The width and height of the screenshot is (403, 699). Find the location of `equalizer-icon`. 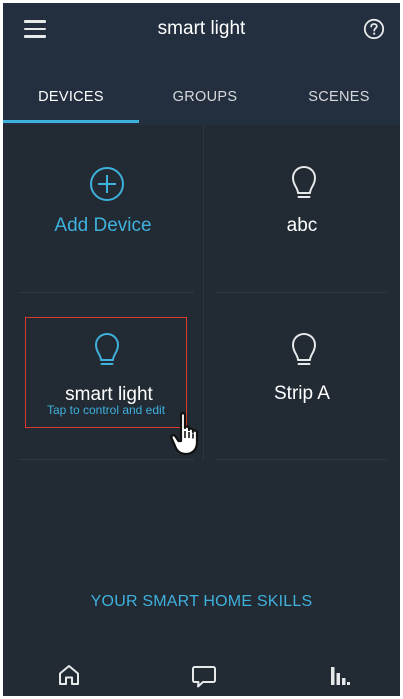

equalizer-icon is located at coordinates (340, 676).